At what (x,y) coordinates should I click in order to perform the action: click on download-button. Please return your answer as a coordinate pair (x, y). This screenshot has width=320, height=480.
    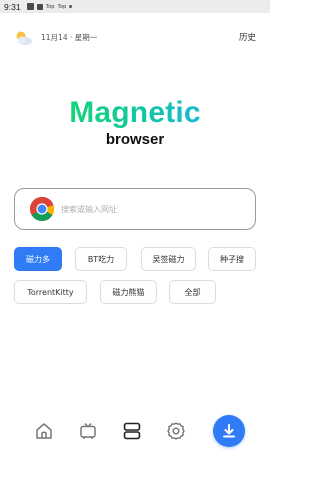
    Looking at the image, I should click on (229, 431).